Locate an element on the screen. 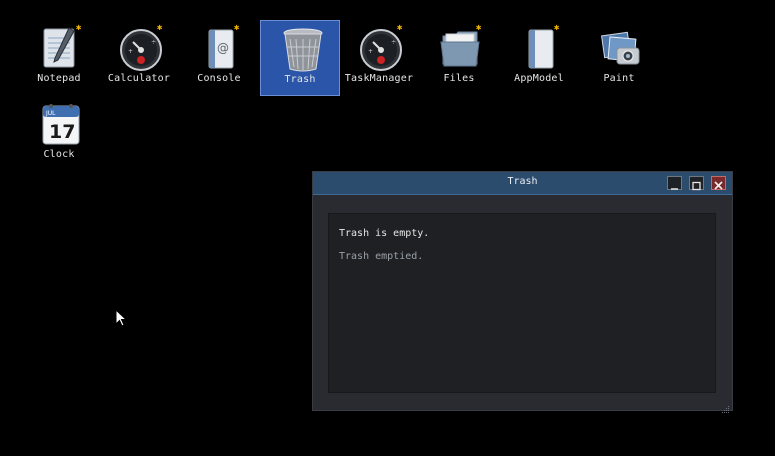 The height and width of the screenshot is (456, 775). desktop-icon-clock: JUL 17 Clock is located at coordinates (59, 134).